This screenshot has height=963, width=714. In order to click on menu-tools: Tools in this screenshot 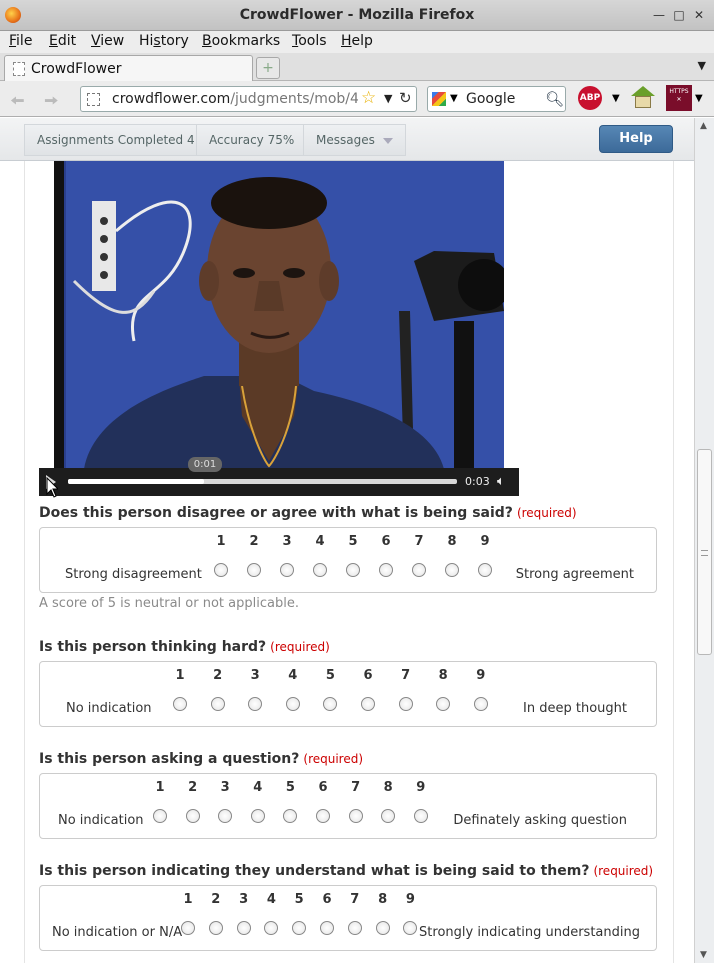, I will do `click(309, 41)`.